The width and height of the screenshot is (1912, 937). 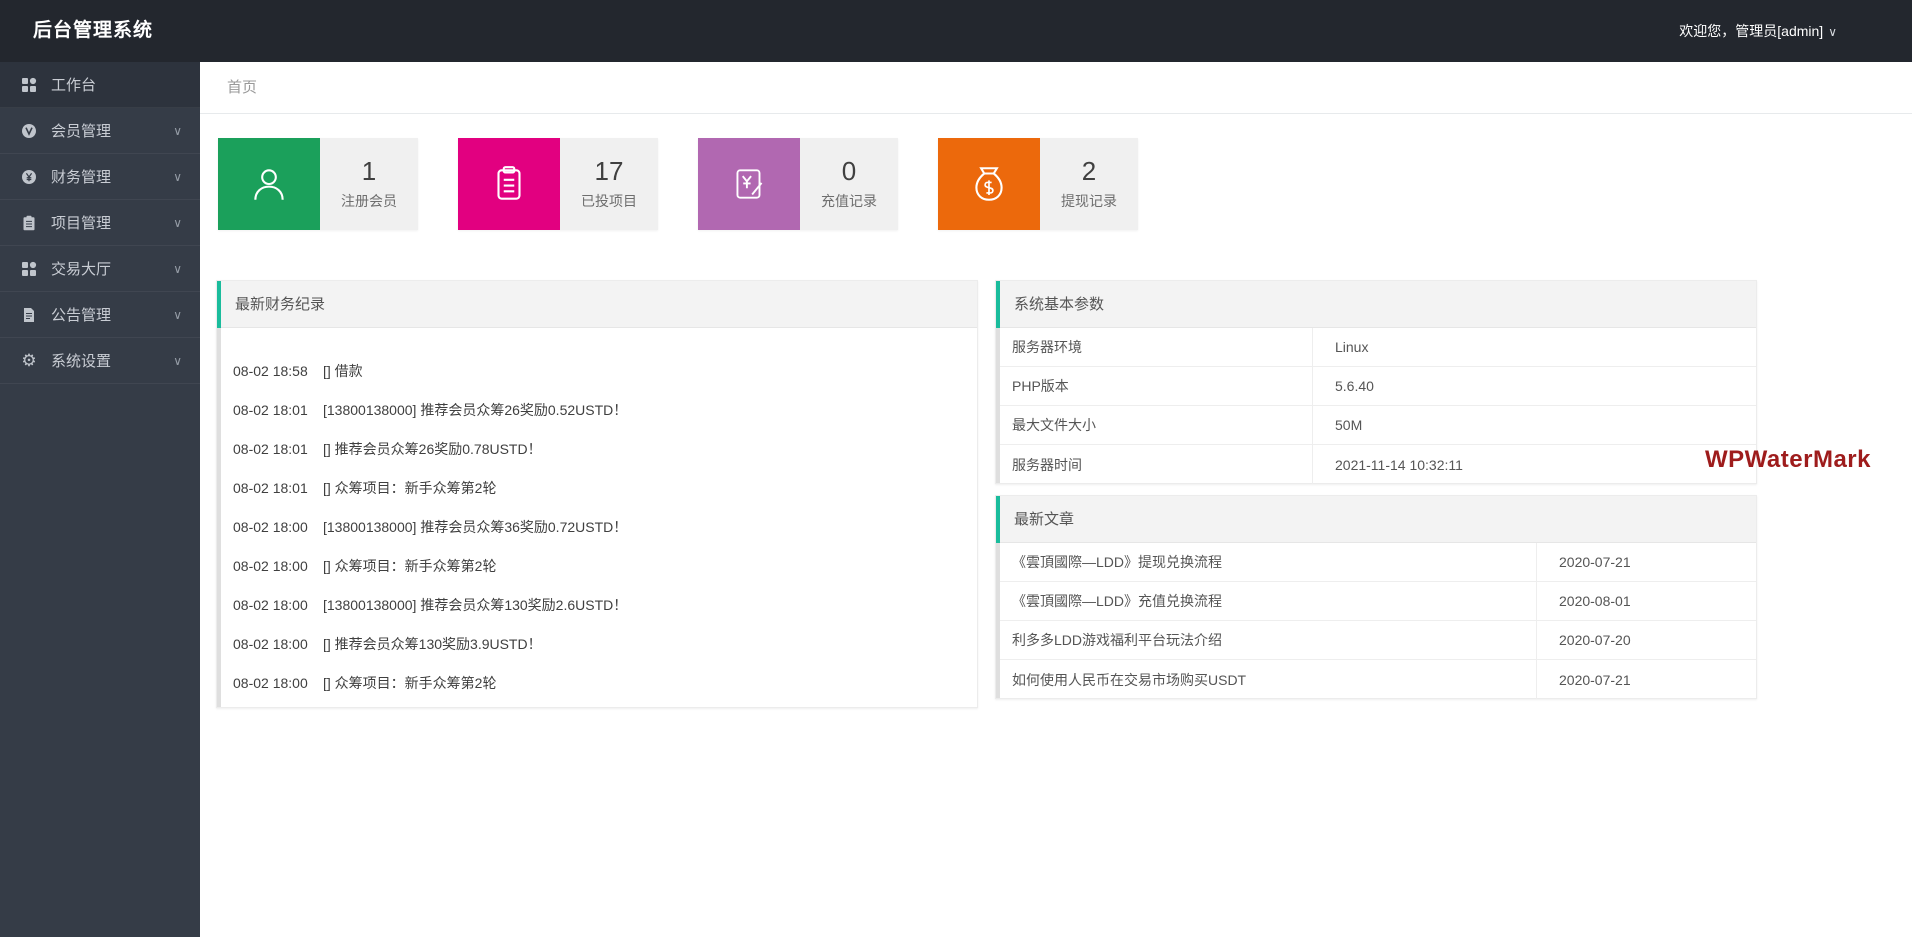 What do you see at coordinates (597, 304) in the screenshot?
I see `panel-title: 最新财务纪录` at bounding box center [597, 304].